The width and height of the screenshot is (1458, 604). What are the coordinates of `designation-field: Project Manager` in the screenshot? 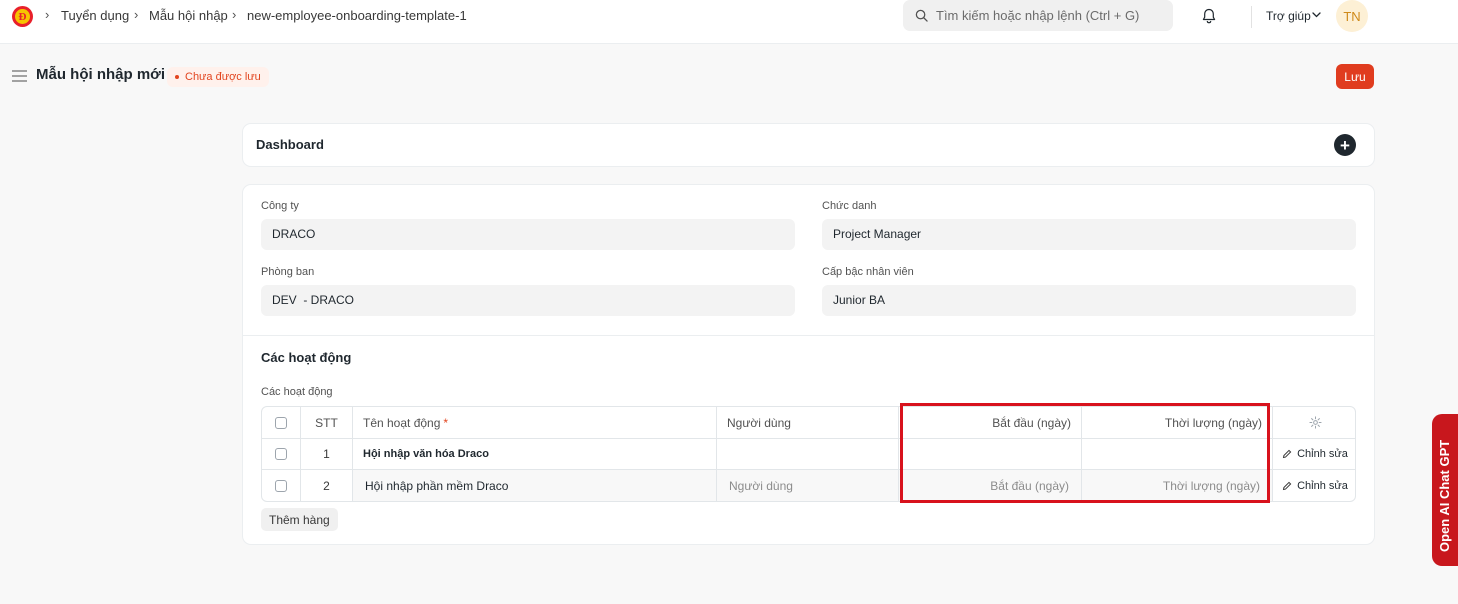 It's located at (1089, 234).